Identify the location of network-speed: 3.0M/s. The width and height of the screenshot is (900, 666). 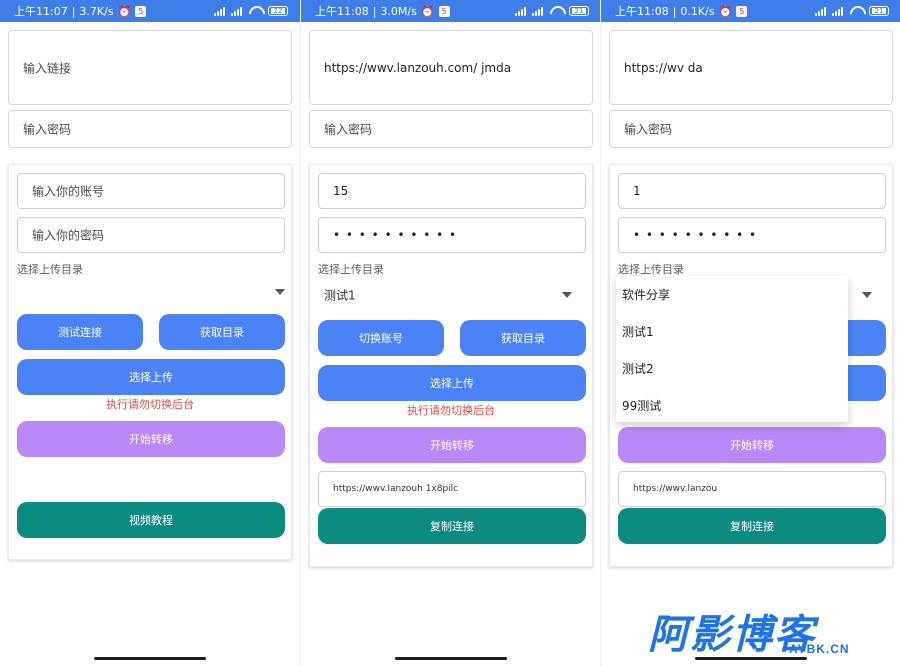
(398, 11).